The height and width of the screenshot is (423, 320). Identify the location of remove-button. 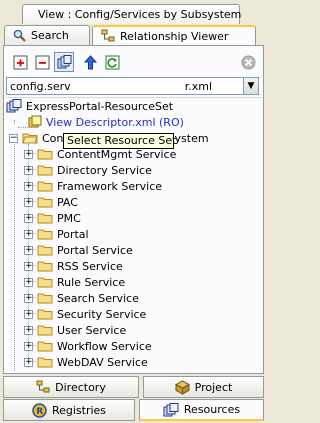
(42, 62).